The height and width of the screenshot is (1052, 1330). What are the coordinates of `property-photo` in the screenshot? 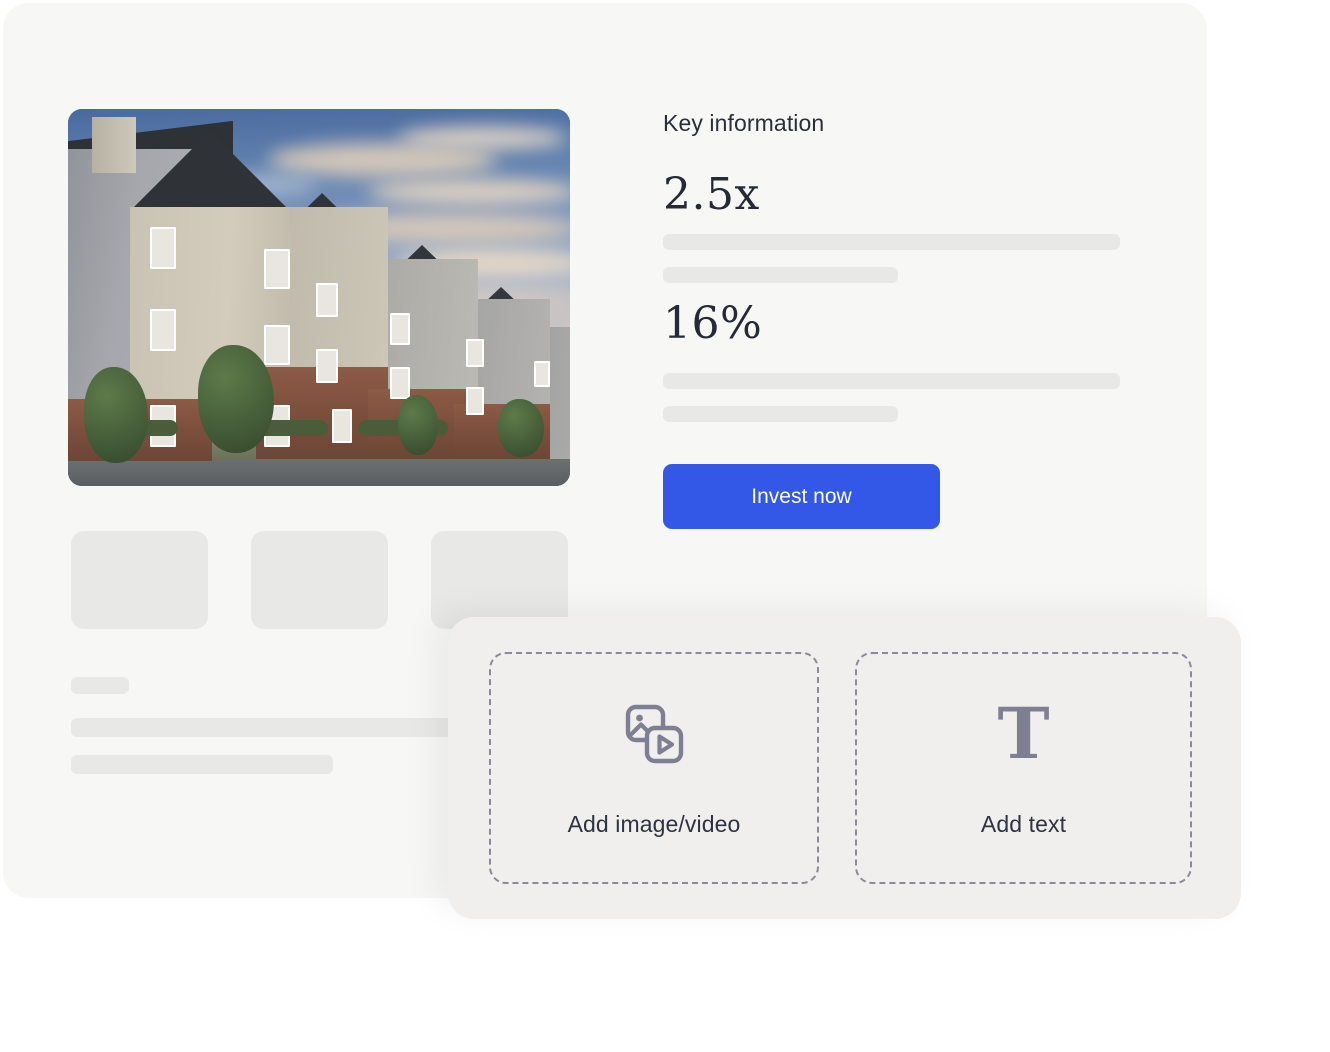 It's located at (319, 297).